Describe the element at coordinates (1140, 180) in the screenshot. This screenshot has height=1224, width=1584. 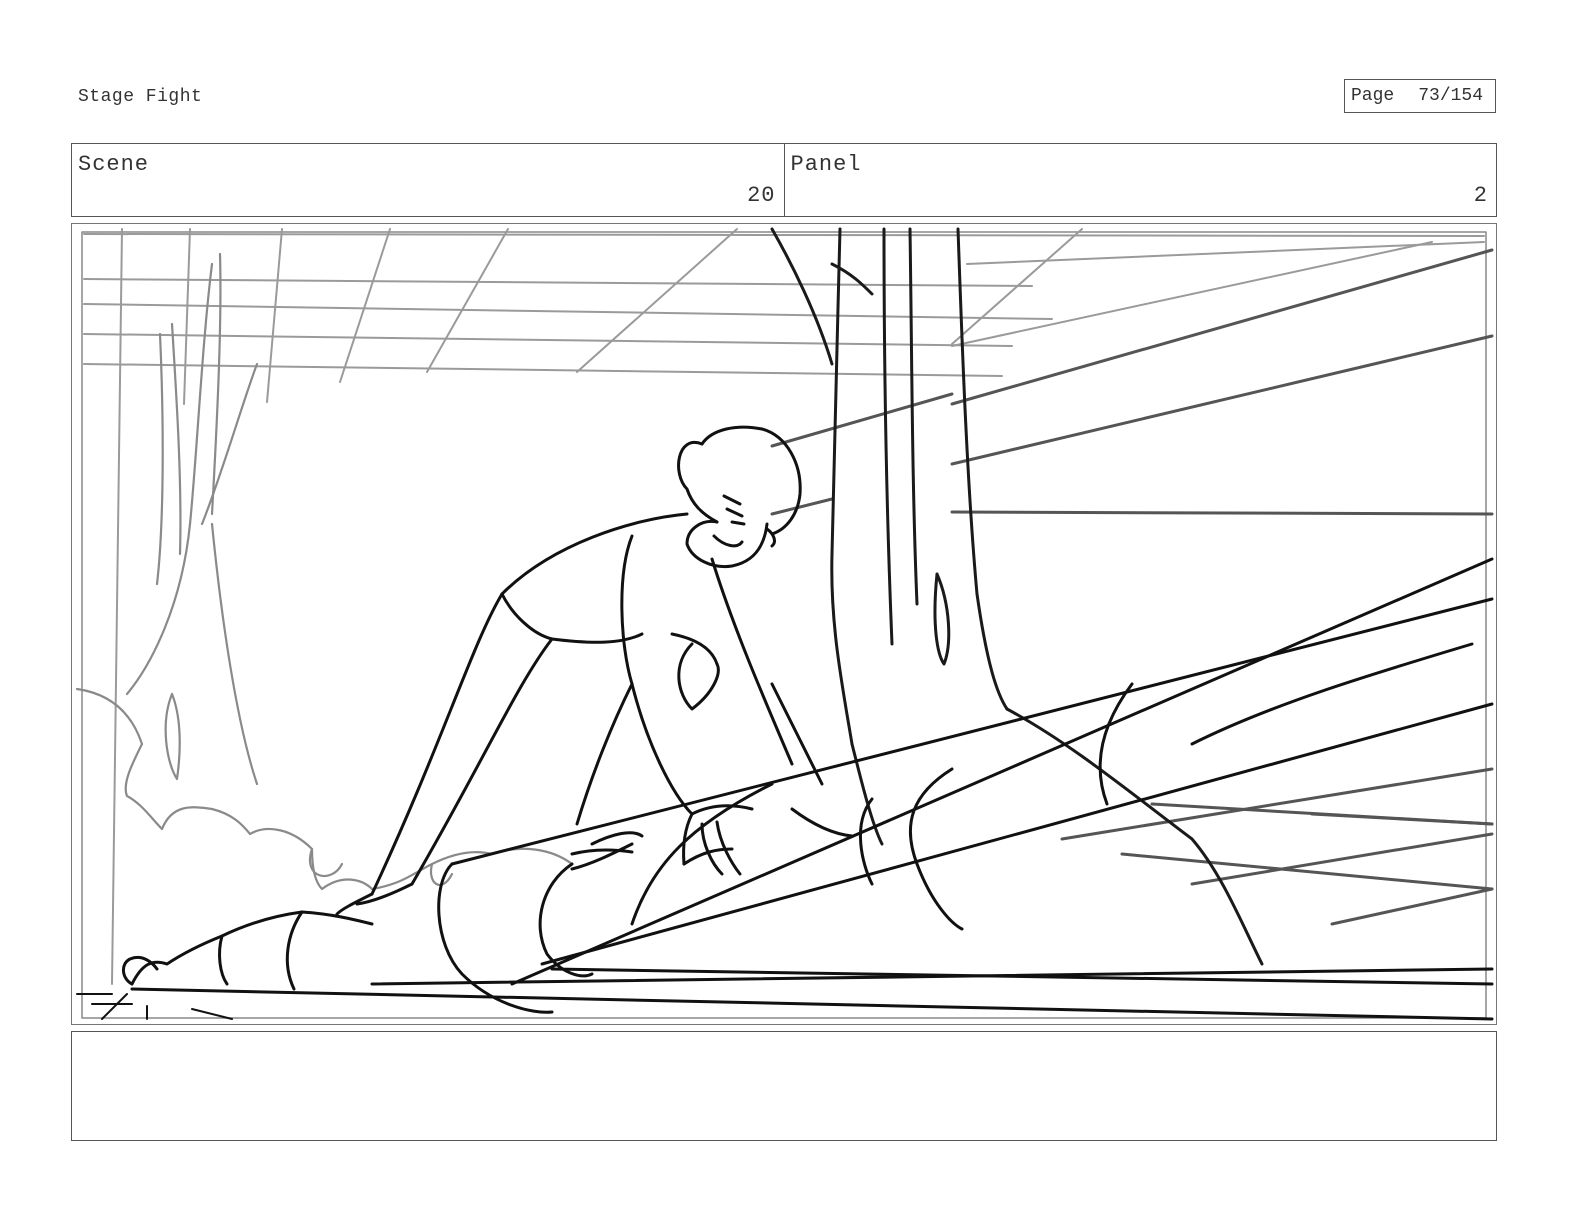
I see `panel-cell: Panel 2` at that location.